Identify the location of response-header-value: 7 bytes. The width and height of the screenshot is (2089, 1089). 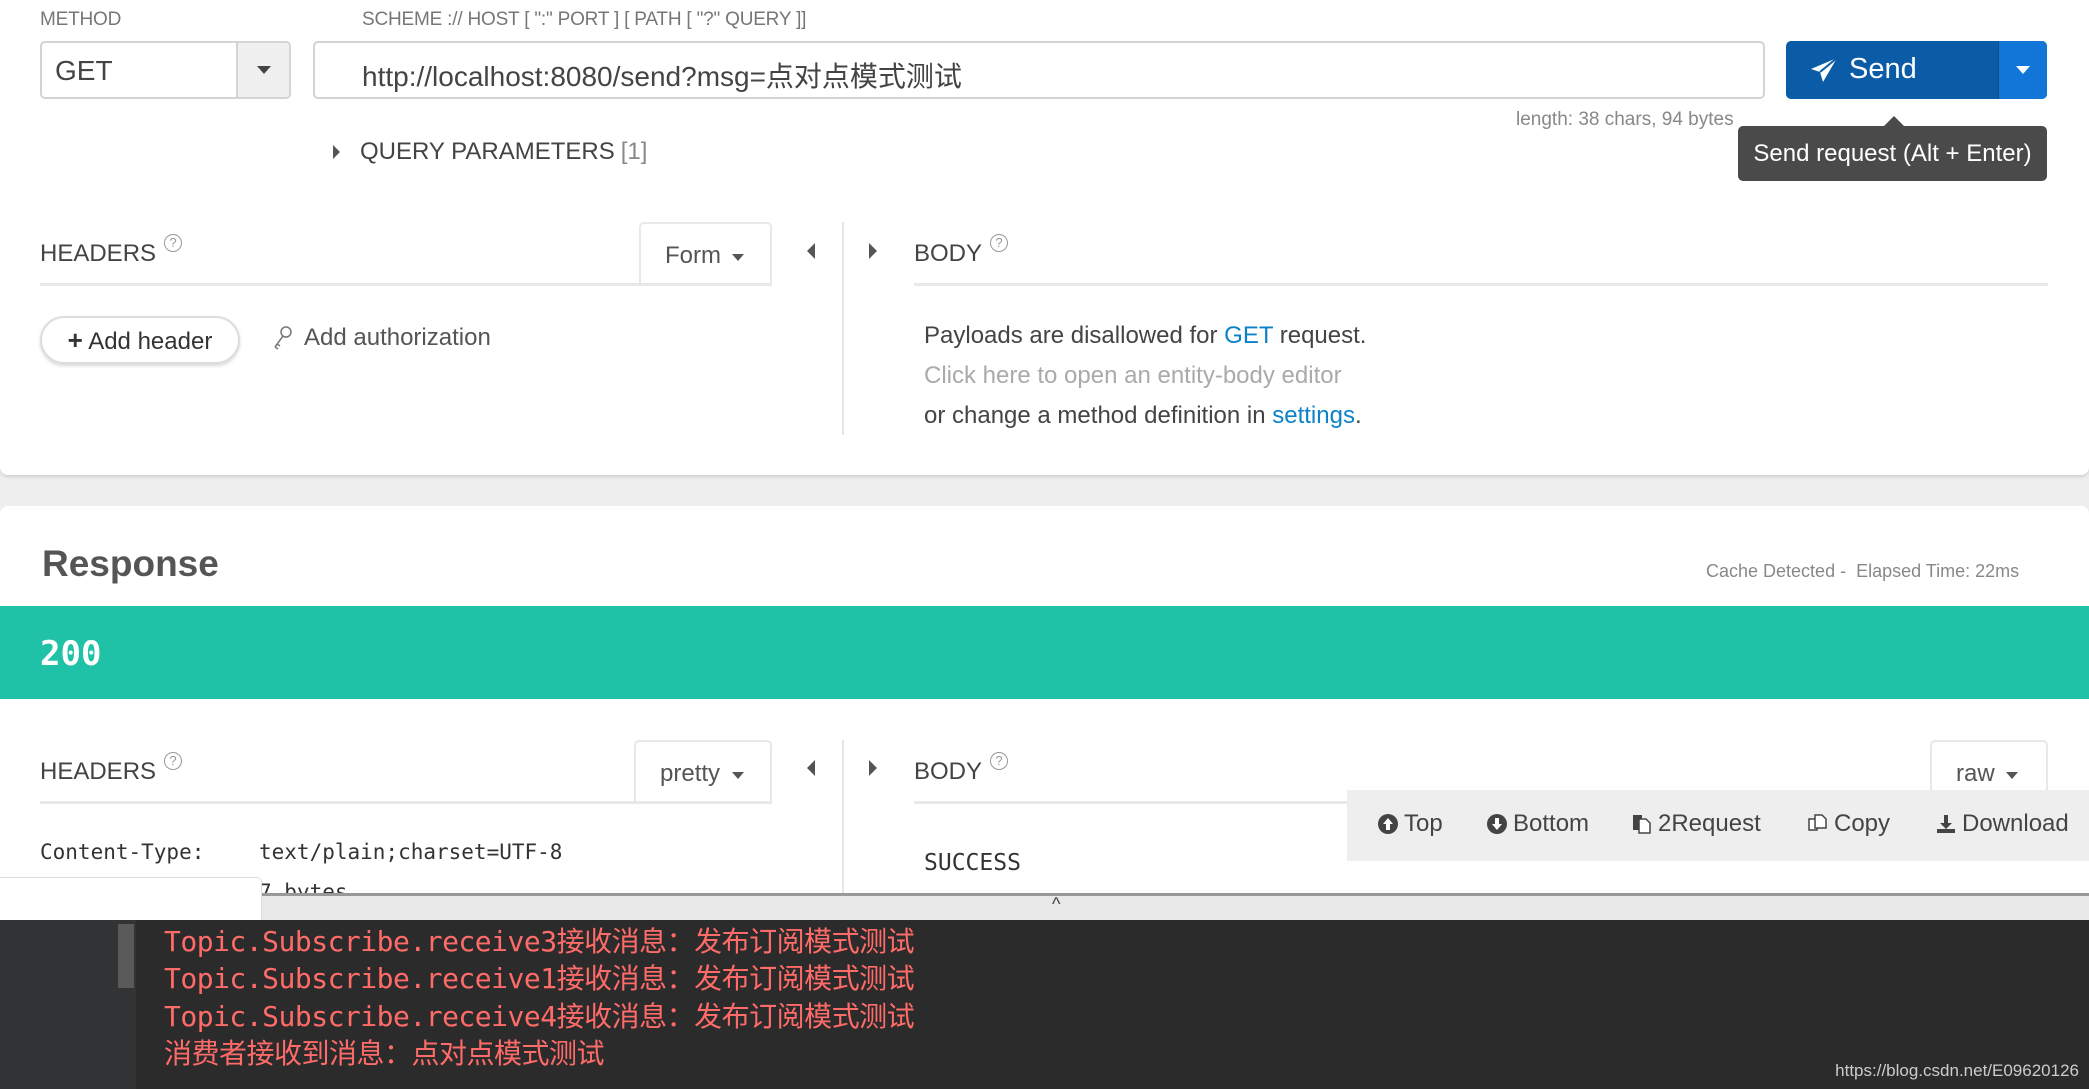
(303, 886).